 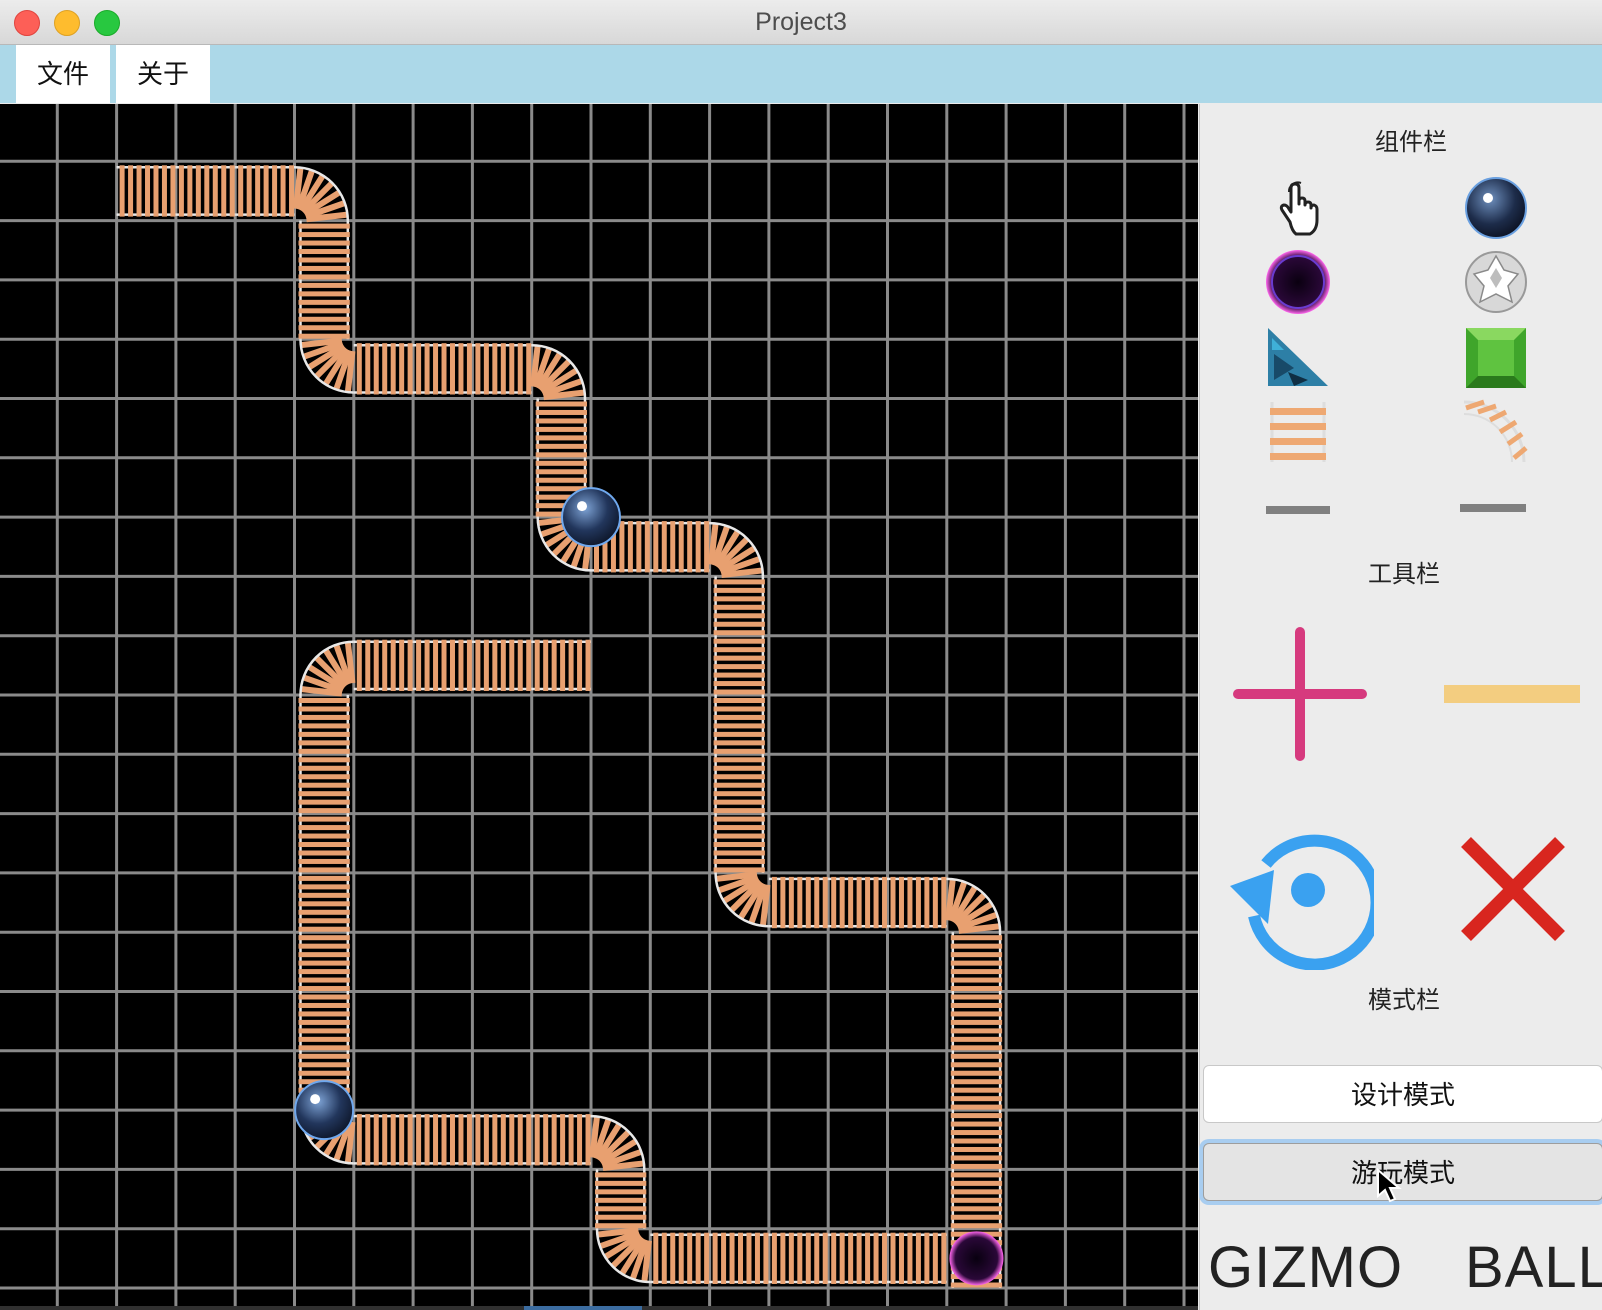 What do you see at coordinates (1411, 142) in the screenshot?
I see `components-title: 组件栏` at bounding box center [1411, 142].